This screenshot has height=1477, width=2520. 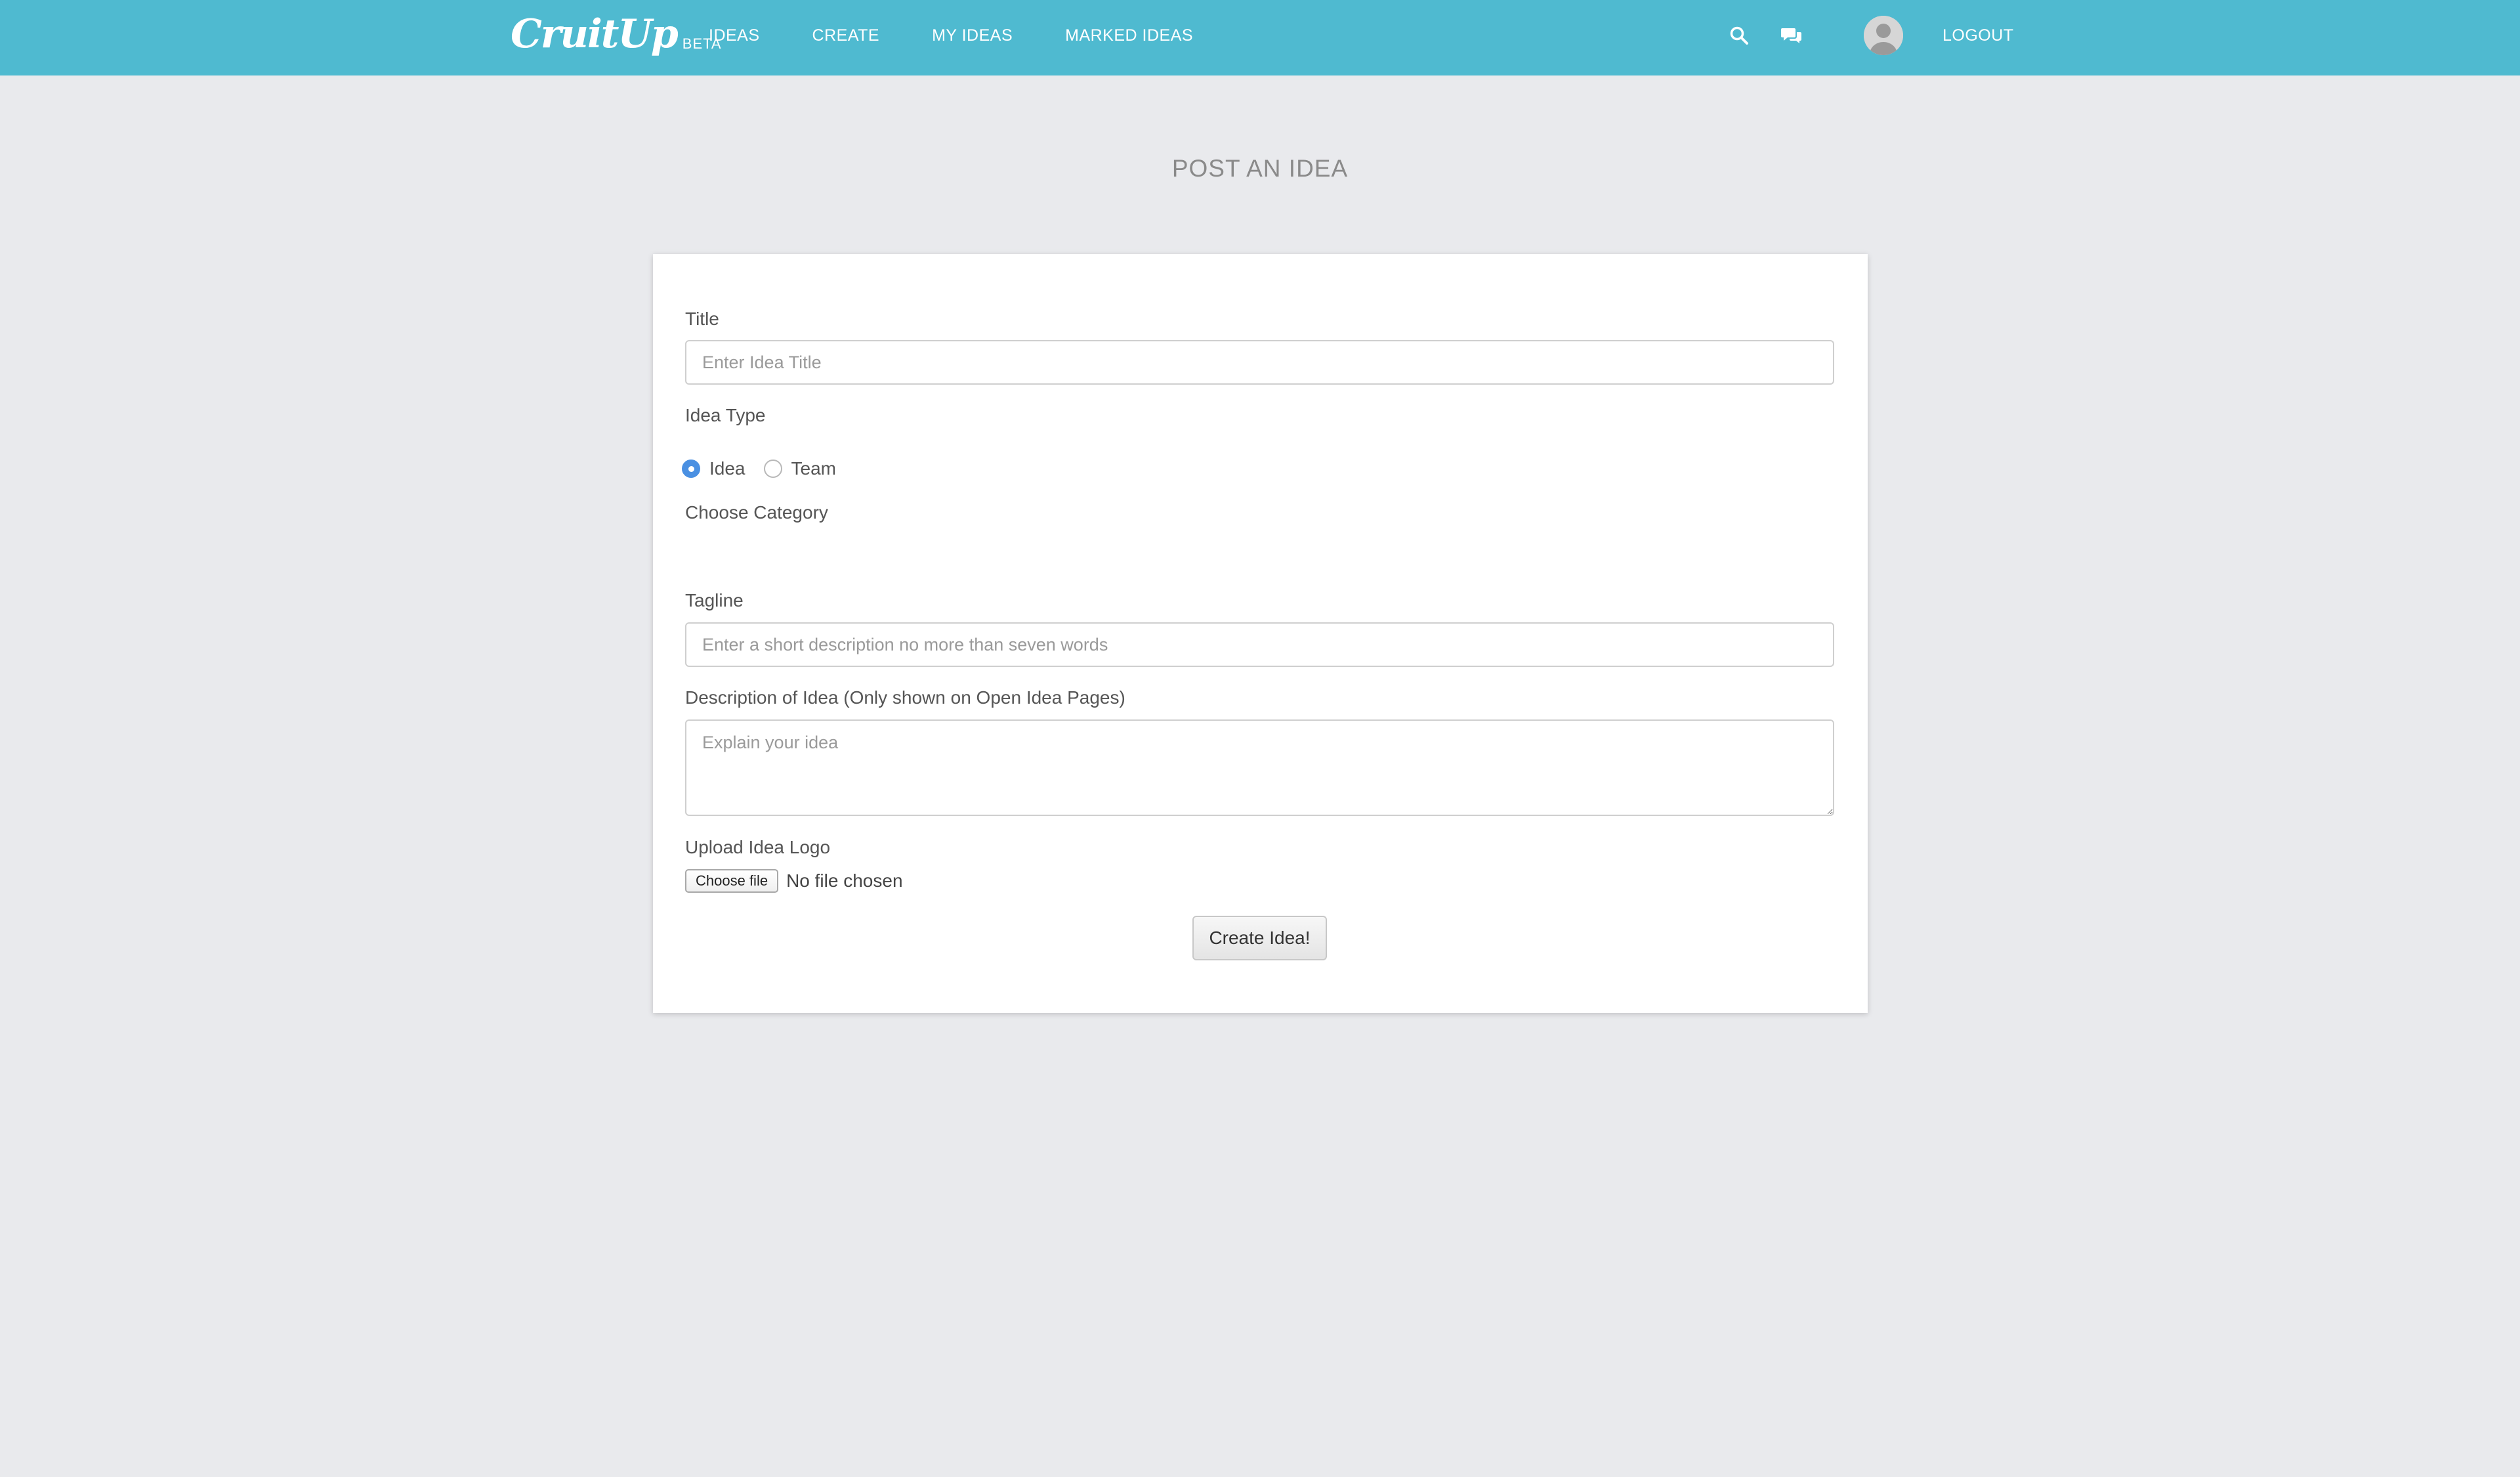 What do you see at coordinates (1978, 35) in the screenshot?
I see `logout-link: LOGOUT` at bounding box center [1978, 35].